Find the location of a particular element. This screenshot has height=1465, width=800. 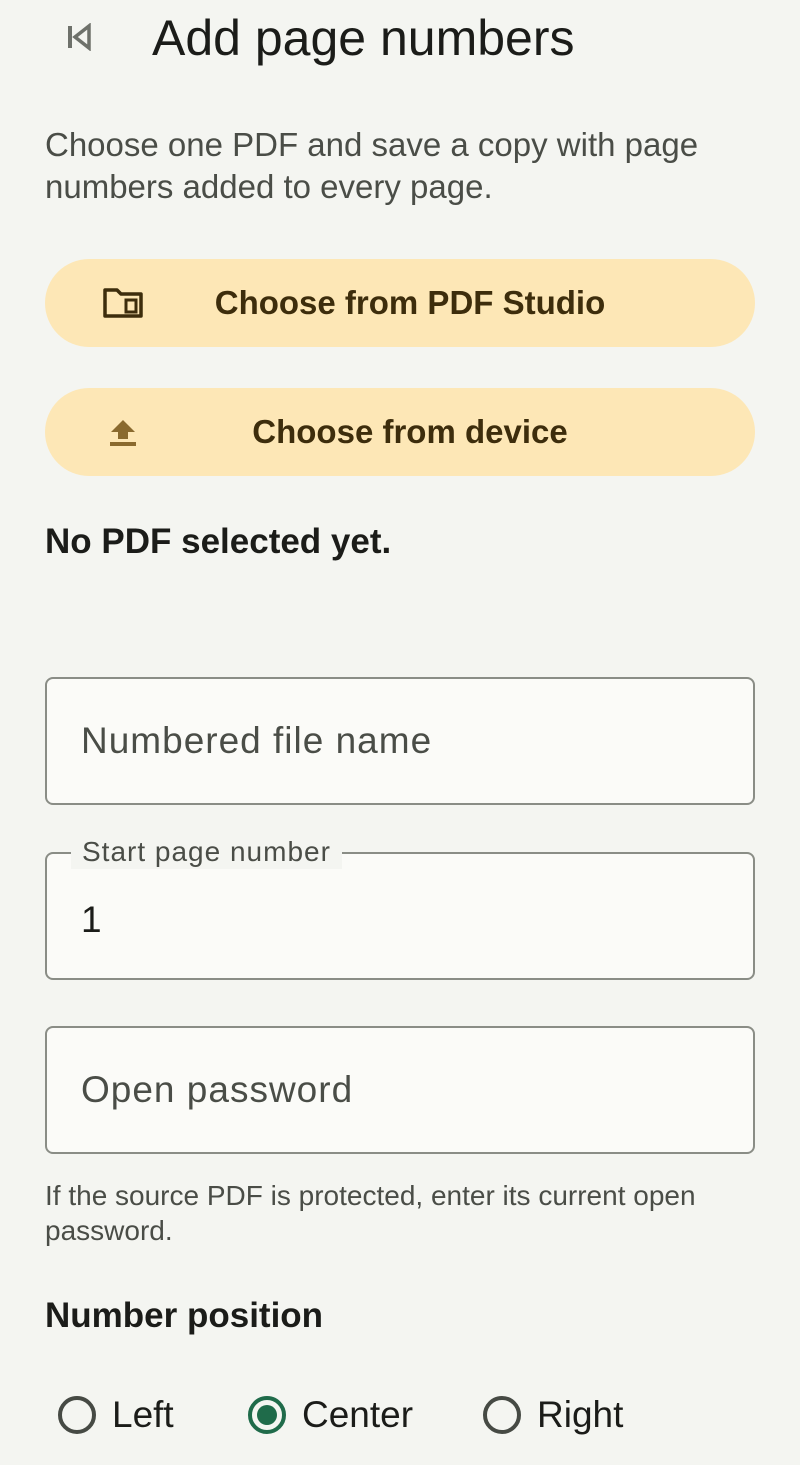

upload-icon is located at coordinates (123, 432).